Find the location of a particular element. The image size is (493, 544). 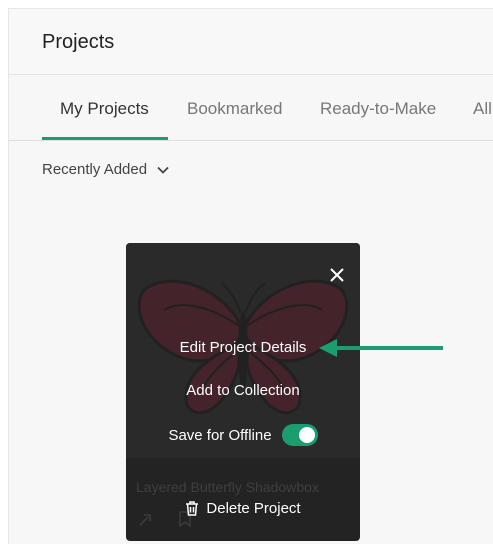

save-offline-row: Save for Offline is located at coordinates (243, 435).